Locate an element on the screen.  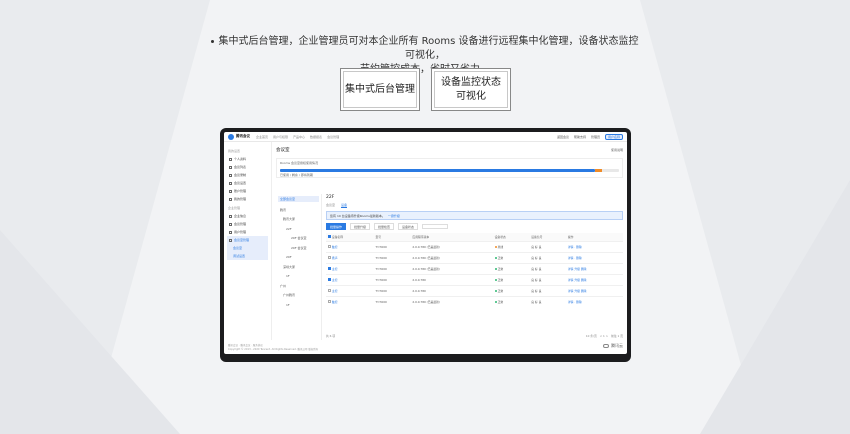
device-version: 2.0.0.780 (已是最新) is located at coordinates (451, 246).